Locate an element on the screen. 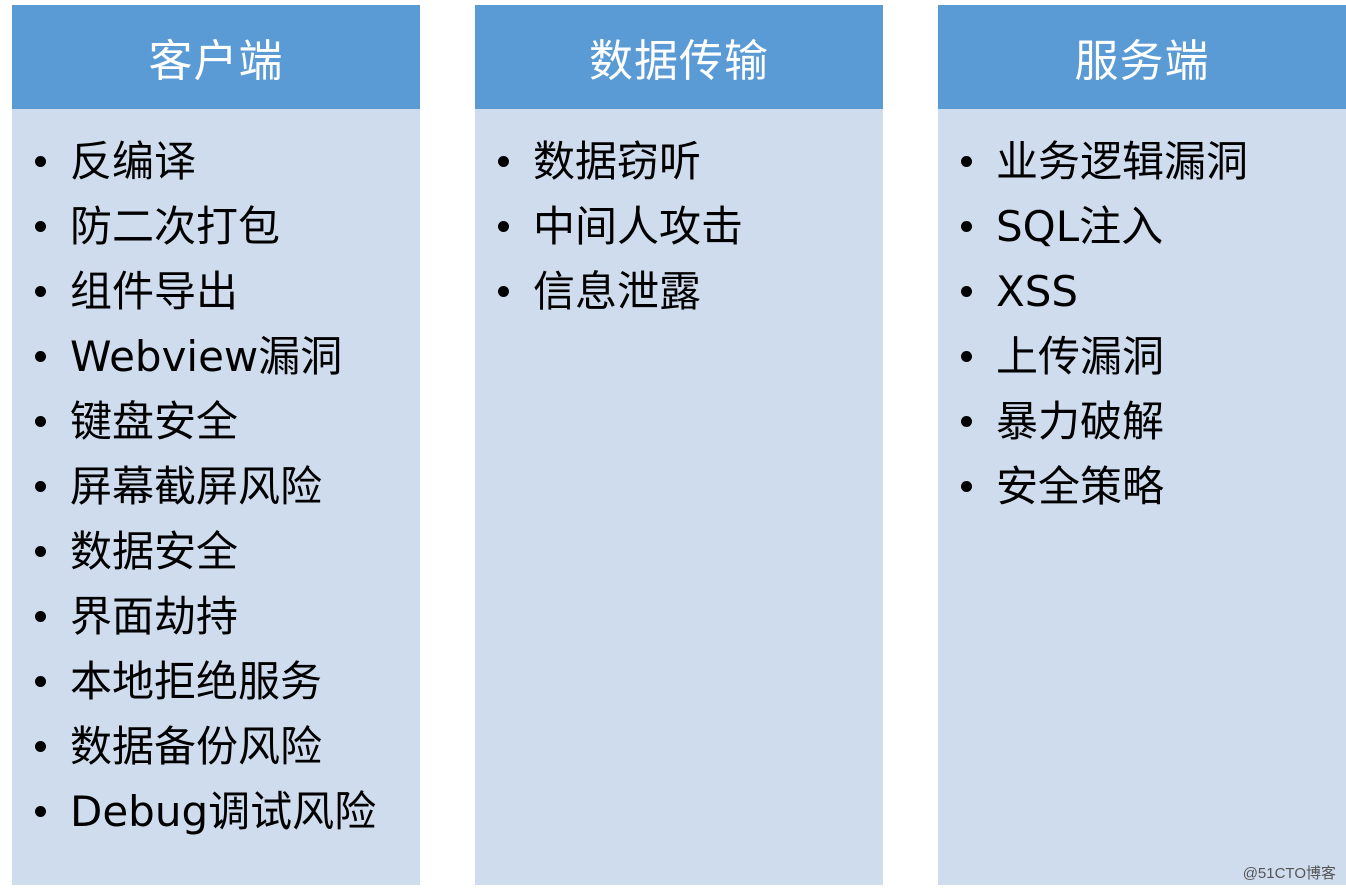  list-item-label: 暴力破解 is located at coordinates (1080, 421).